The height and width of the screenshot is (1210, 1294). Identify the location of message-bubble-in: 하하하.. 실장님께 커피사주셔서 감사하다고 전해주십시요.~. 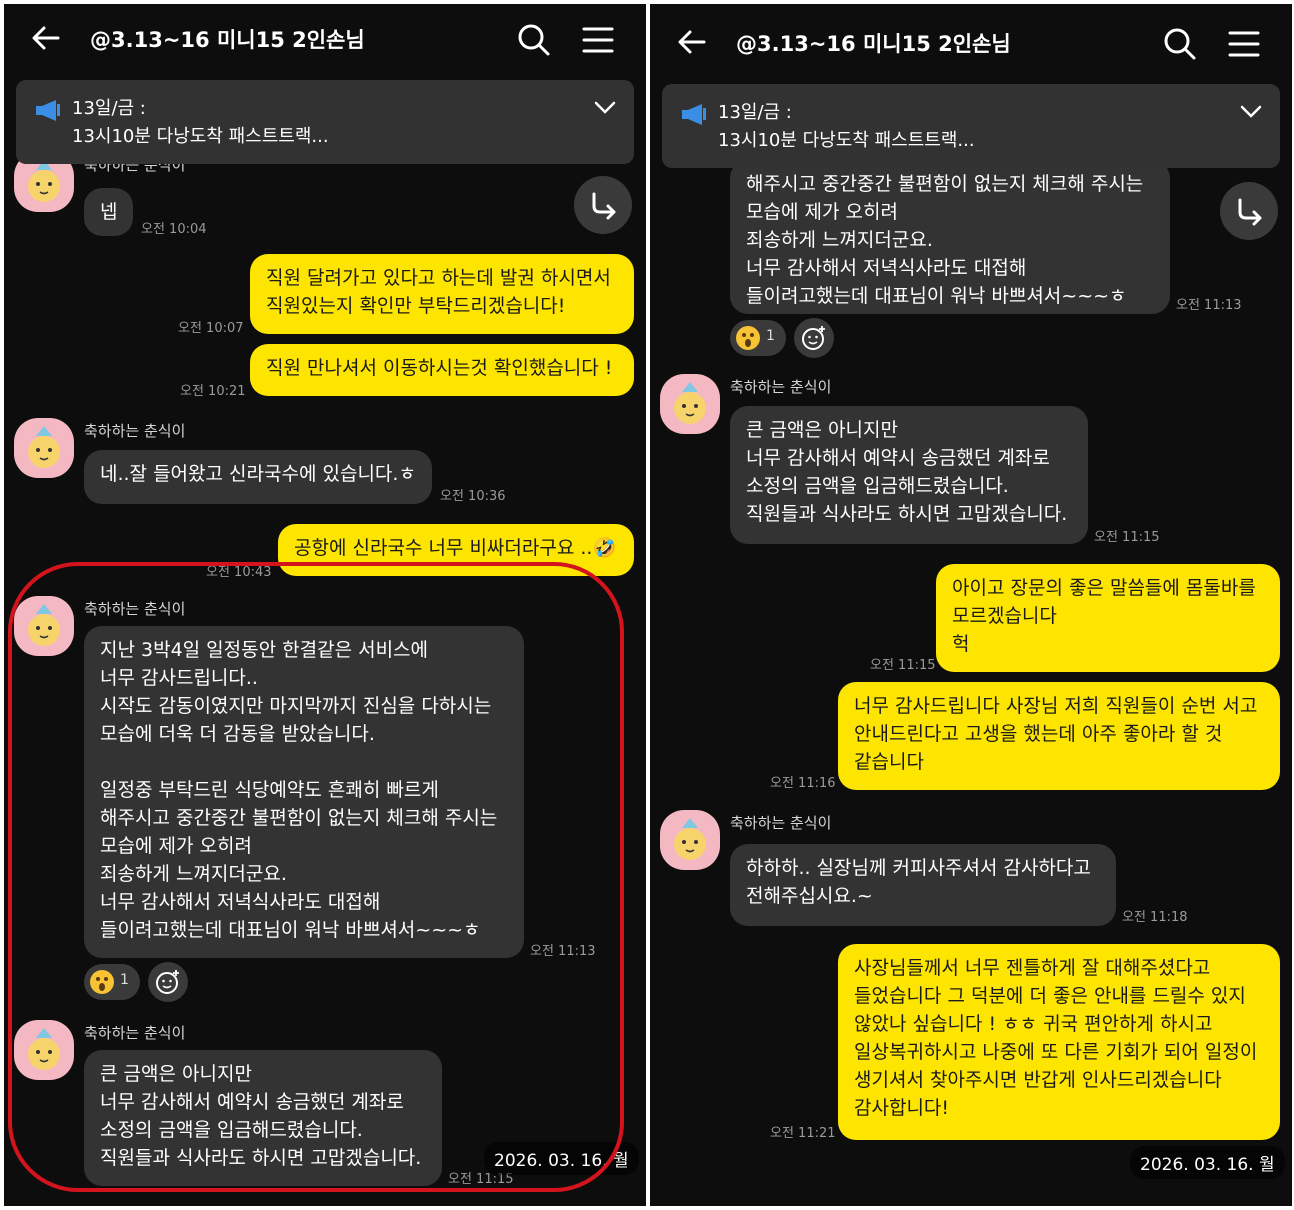
(923, 885).